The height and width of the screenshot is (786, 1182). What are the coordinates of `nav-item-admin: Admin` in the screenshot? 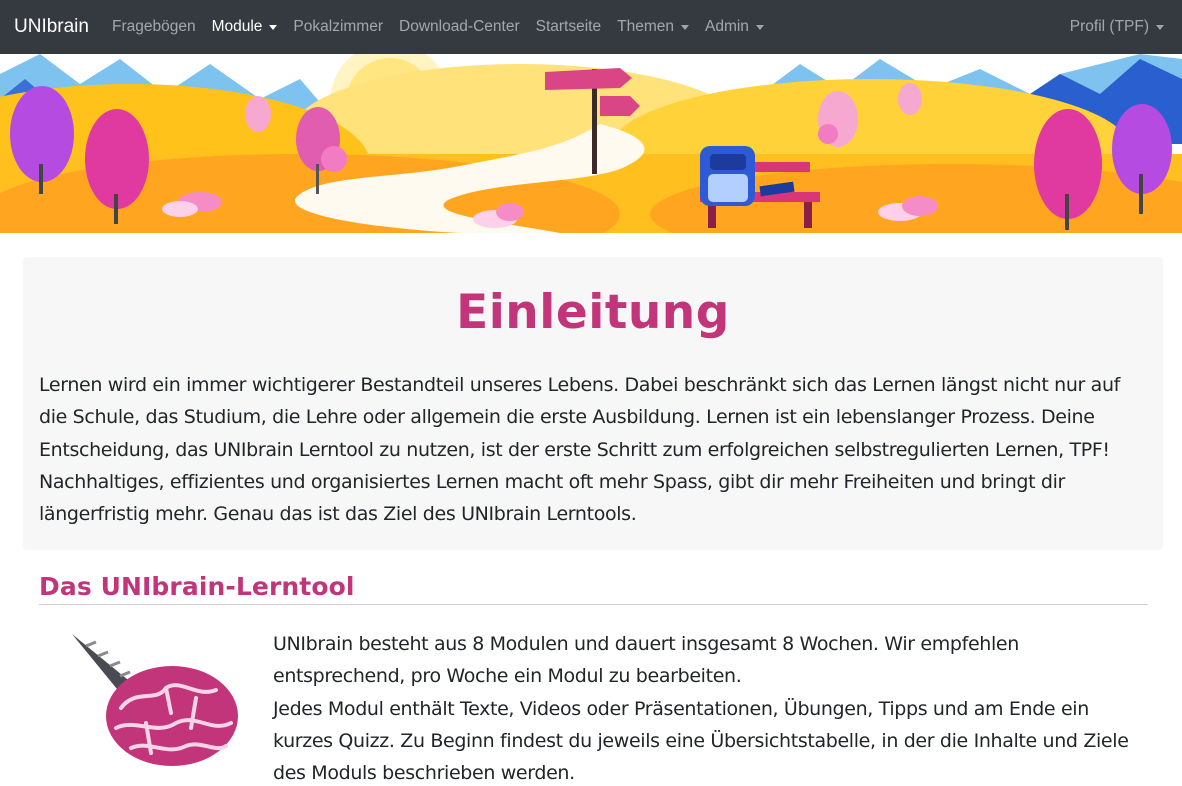 It's located at (734, 27).